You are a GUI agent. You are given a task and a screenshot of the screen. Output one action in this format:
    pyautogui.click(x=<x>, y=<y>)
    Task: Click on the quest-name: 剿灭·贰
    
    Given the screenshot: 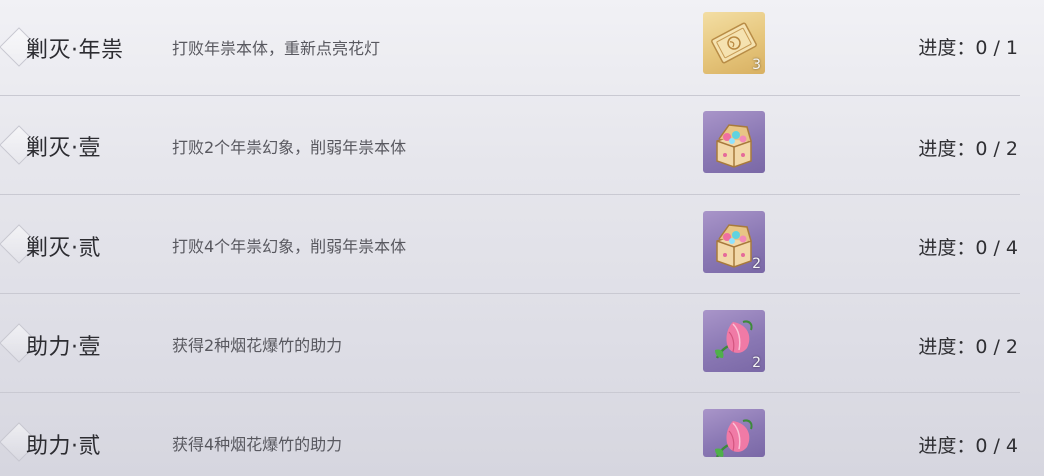 What is the action you would take?
    pyautogui.click(x=63, y=248)
    